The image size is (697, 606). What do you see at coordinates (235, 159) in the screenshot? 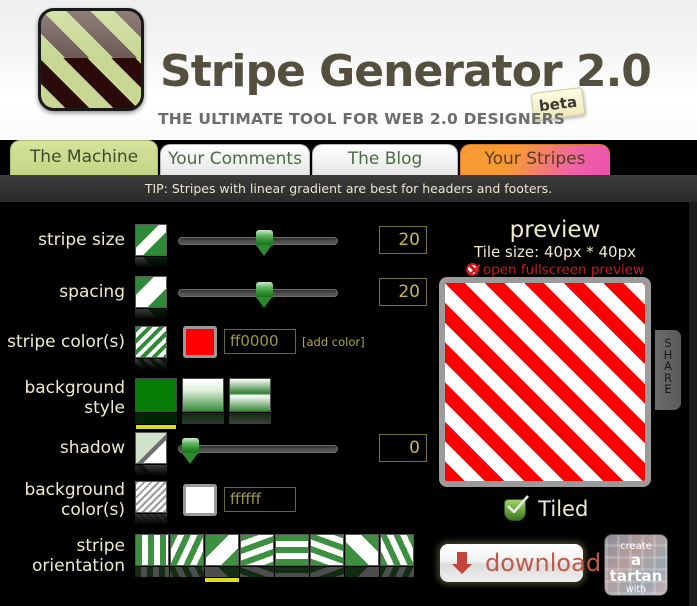
I see `tab-your-comments: Your Comments` at bounding box center [235, 159].